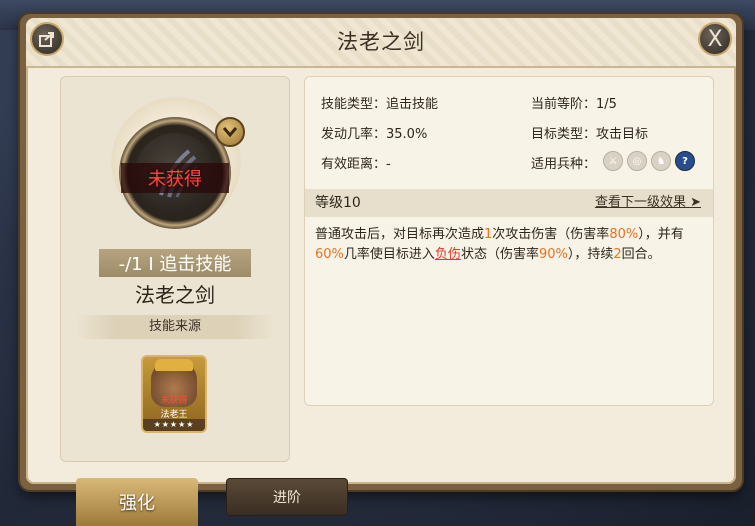 The height and width of the screenshot is (526, 755). What do you see at coordinates (661, 234) in the screenshot?
I see `desc-text: ），并有` at bounding box center [661, 234].